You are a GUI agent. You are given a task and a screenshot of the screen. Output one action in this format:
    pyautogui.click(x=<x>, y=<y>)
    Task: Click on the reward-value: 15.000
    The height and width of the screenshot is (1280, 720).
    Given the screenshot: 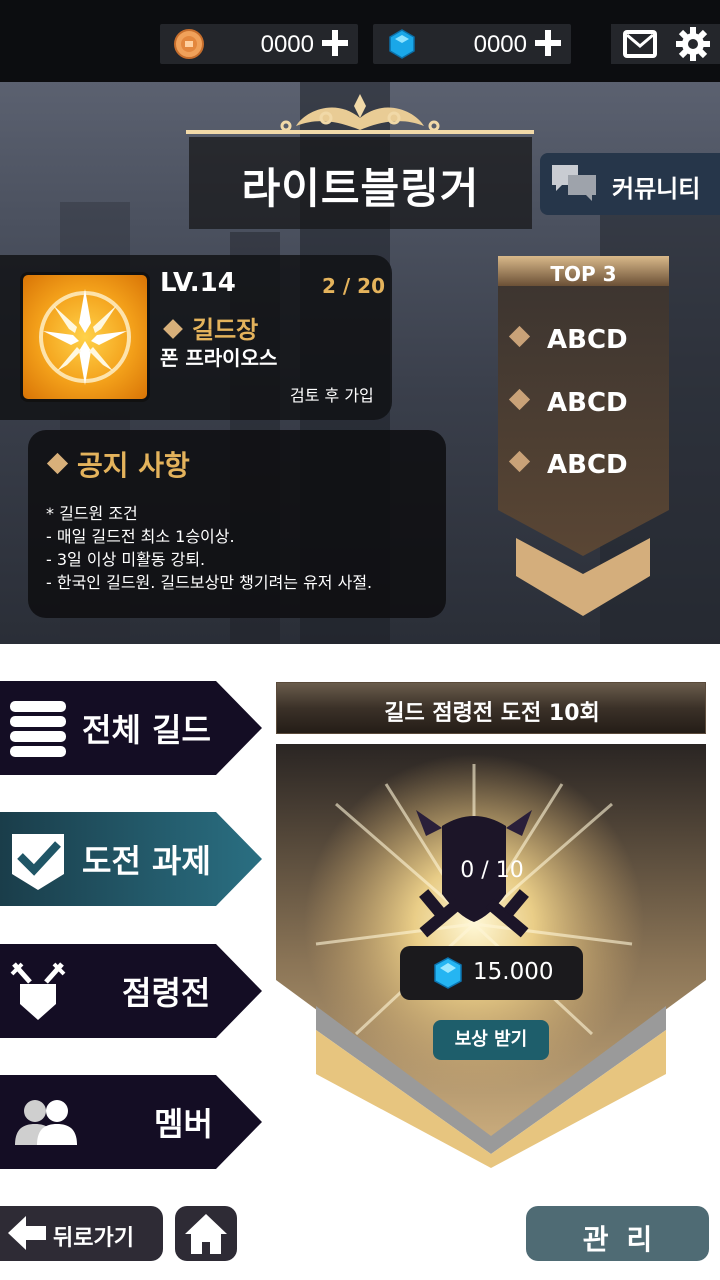 What is the action you would take?
    pyautogui.click(x=513, y=972)
    